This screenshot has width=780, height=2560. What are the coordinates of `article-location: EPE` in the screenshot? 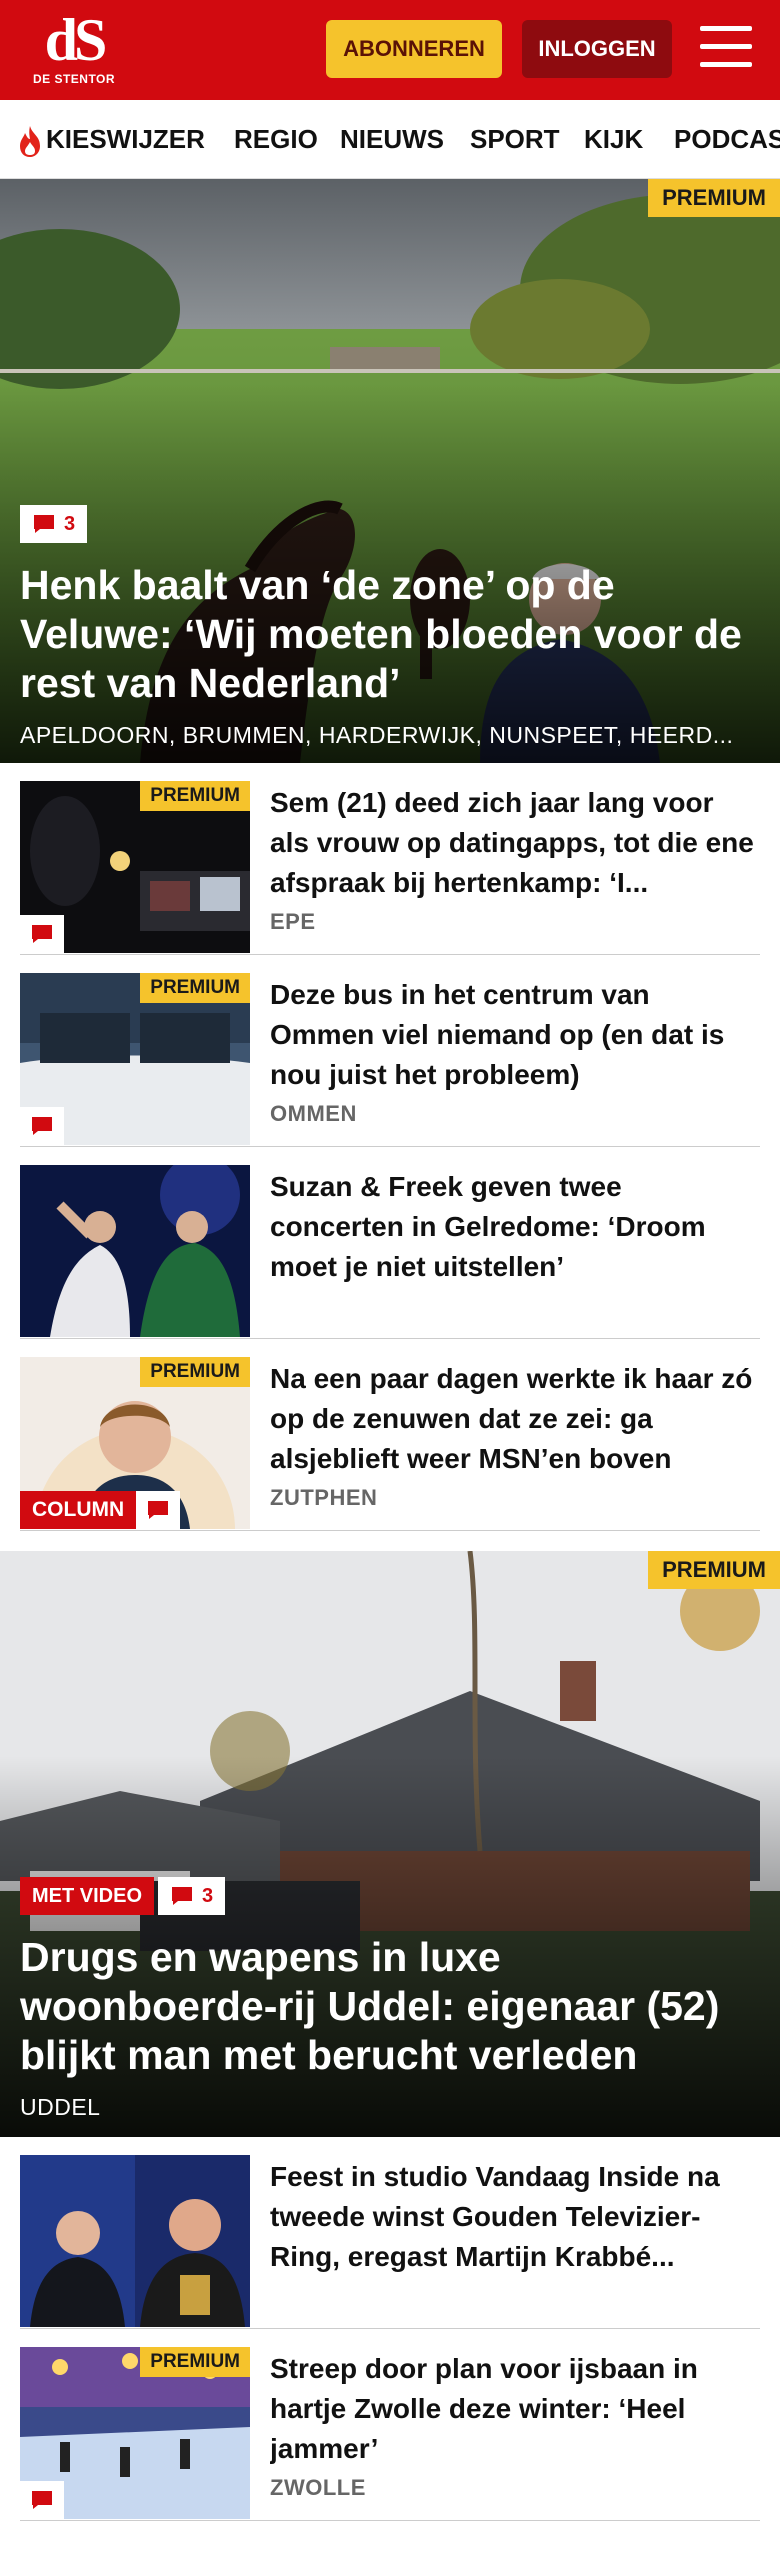 It's located at (293, 921).